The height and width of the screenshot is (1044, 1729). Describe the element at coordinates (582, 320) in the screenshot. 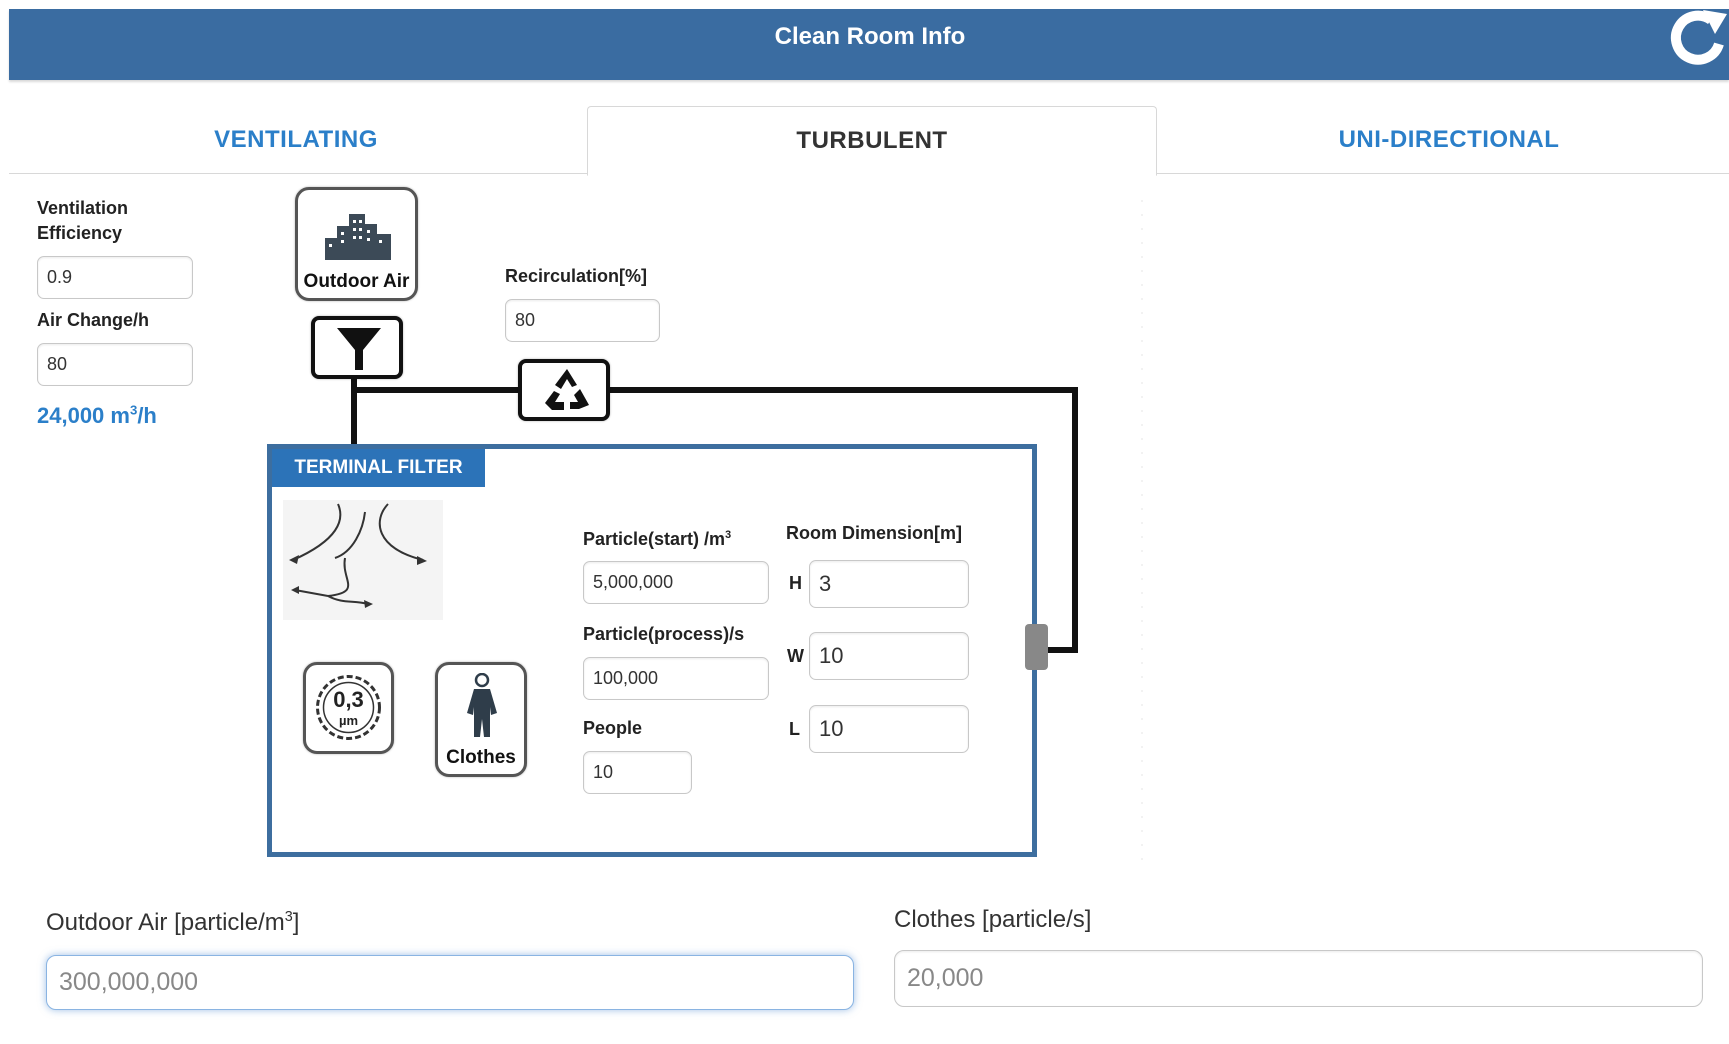

I see `recirculation-input: 80` at that location.